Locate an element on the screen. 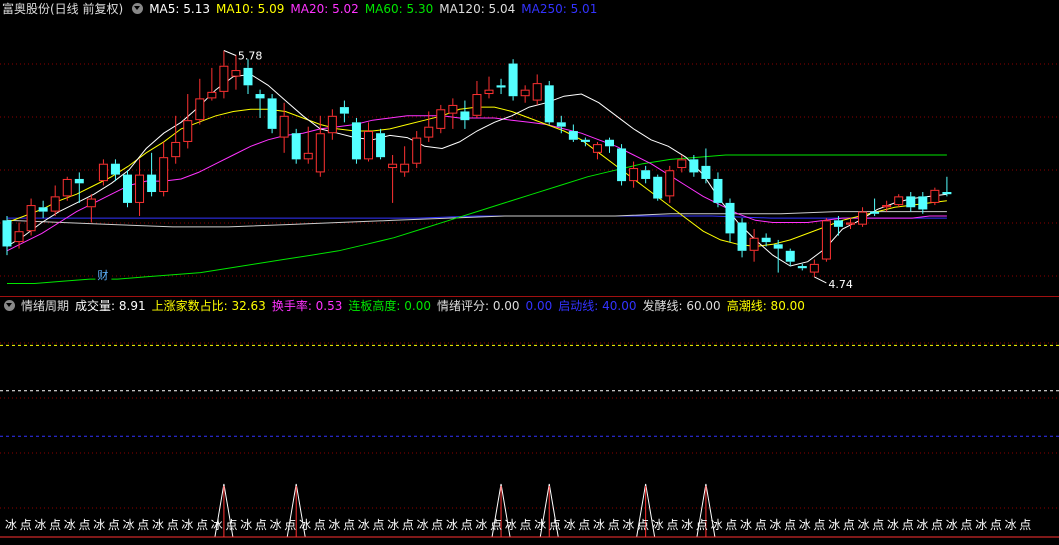 Image resolution: width=1059 pixels, height=545 pixels. up-ratio-label: 上涨家数占比: 32.63 is located at coordinates (208, 306).